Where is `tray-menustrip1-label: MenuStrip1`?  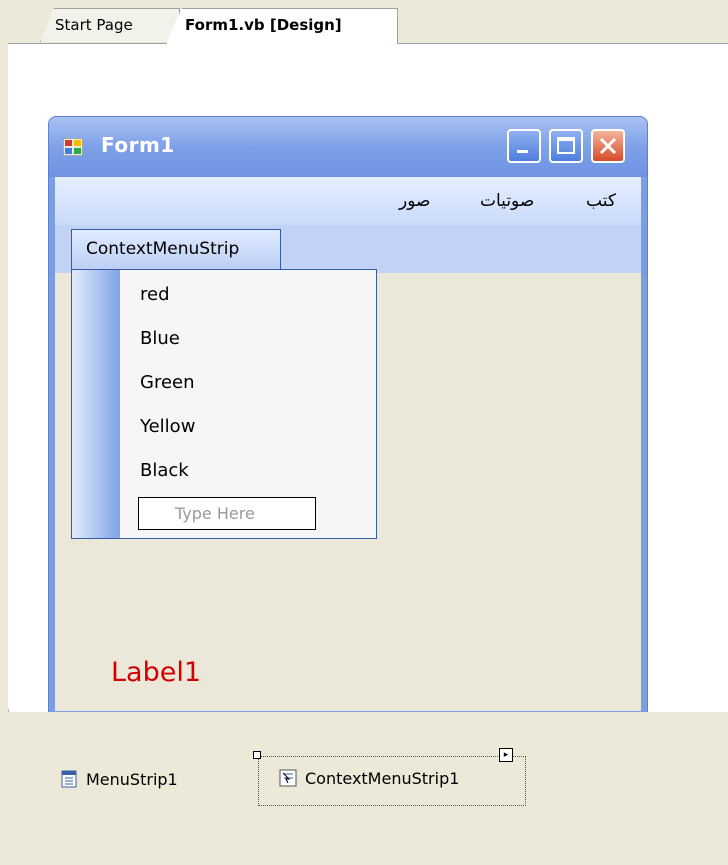
tray-menustrip1-label: MenuStrip1 is located at coordinates (132, 779).